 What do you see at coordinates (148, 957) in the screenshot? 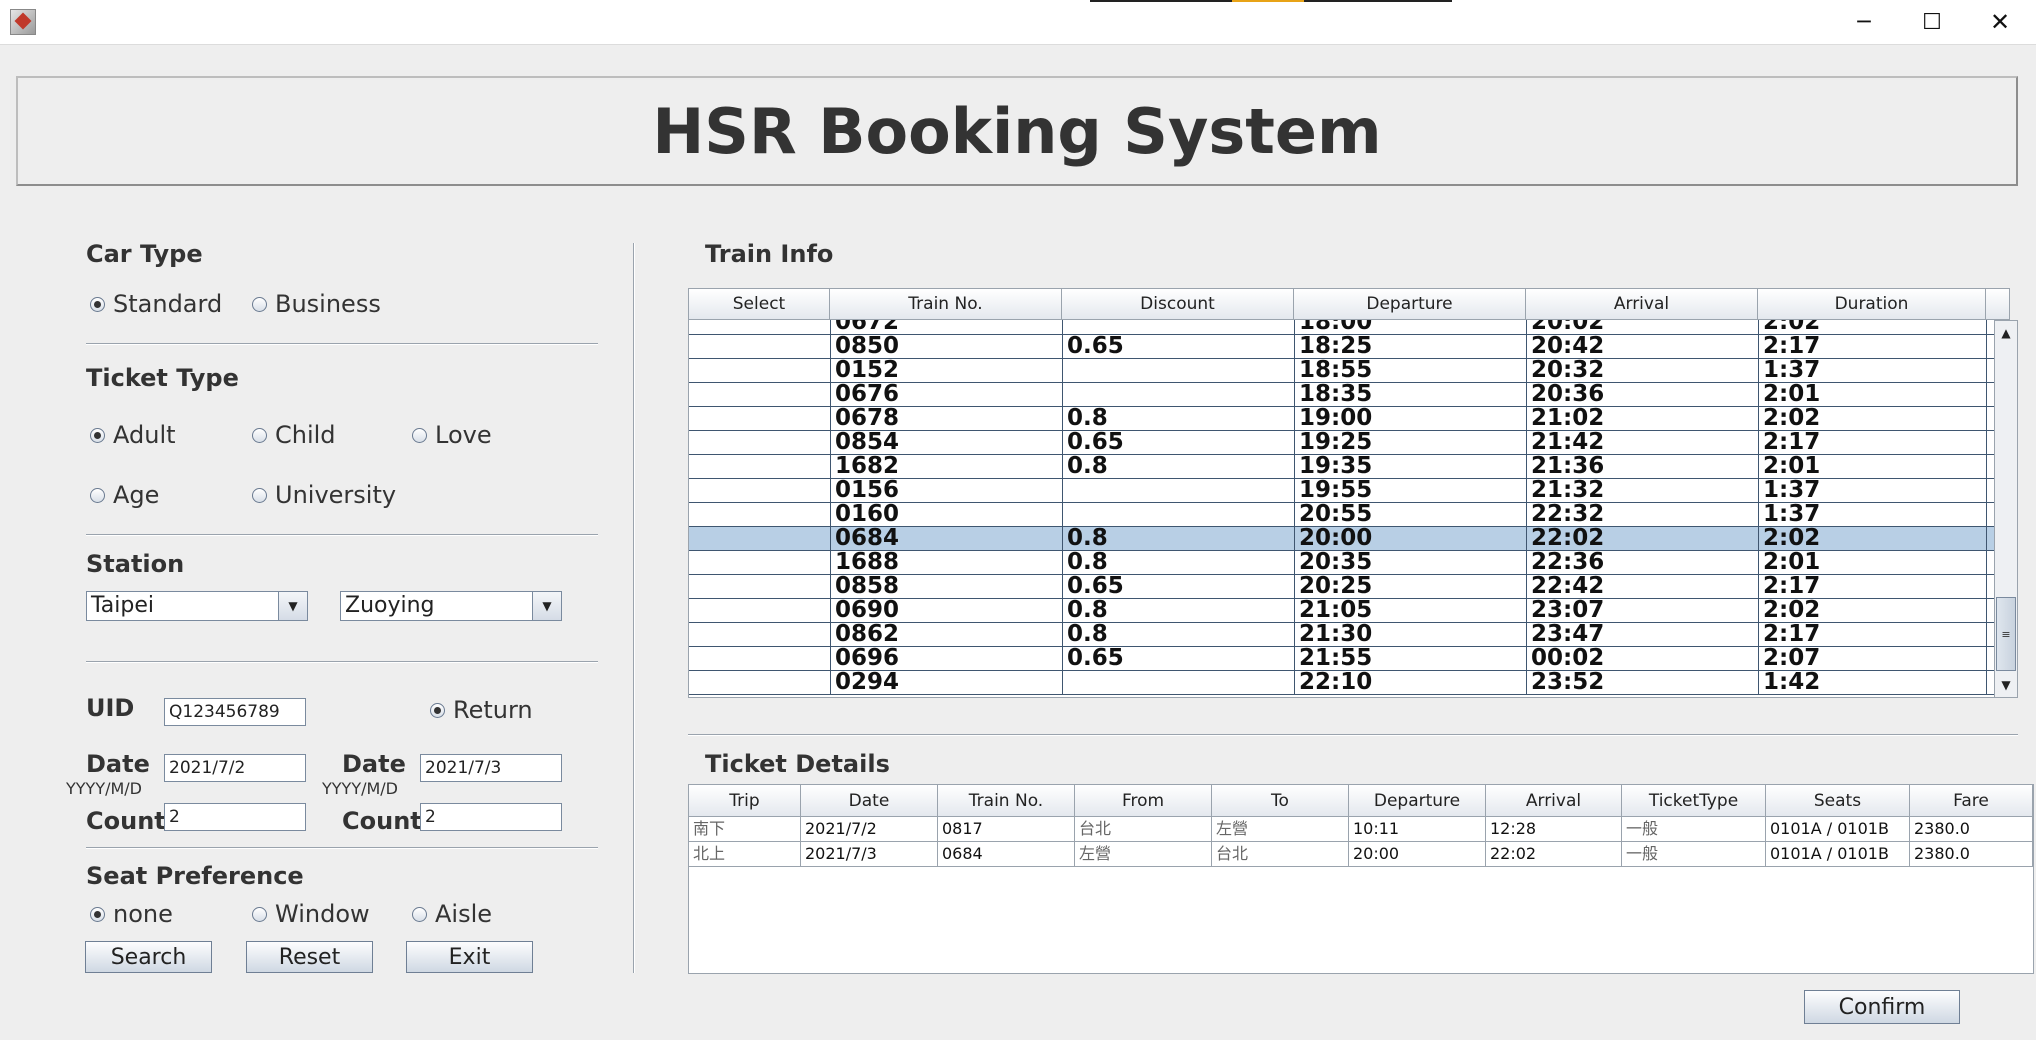
I see `search-button: Search` at bounding box center [148, 957].